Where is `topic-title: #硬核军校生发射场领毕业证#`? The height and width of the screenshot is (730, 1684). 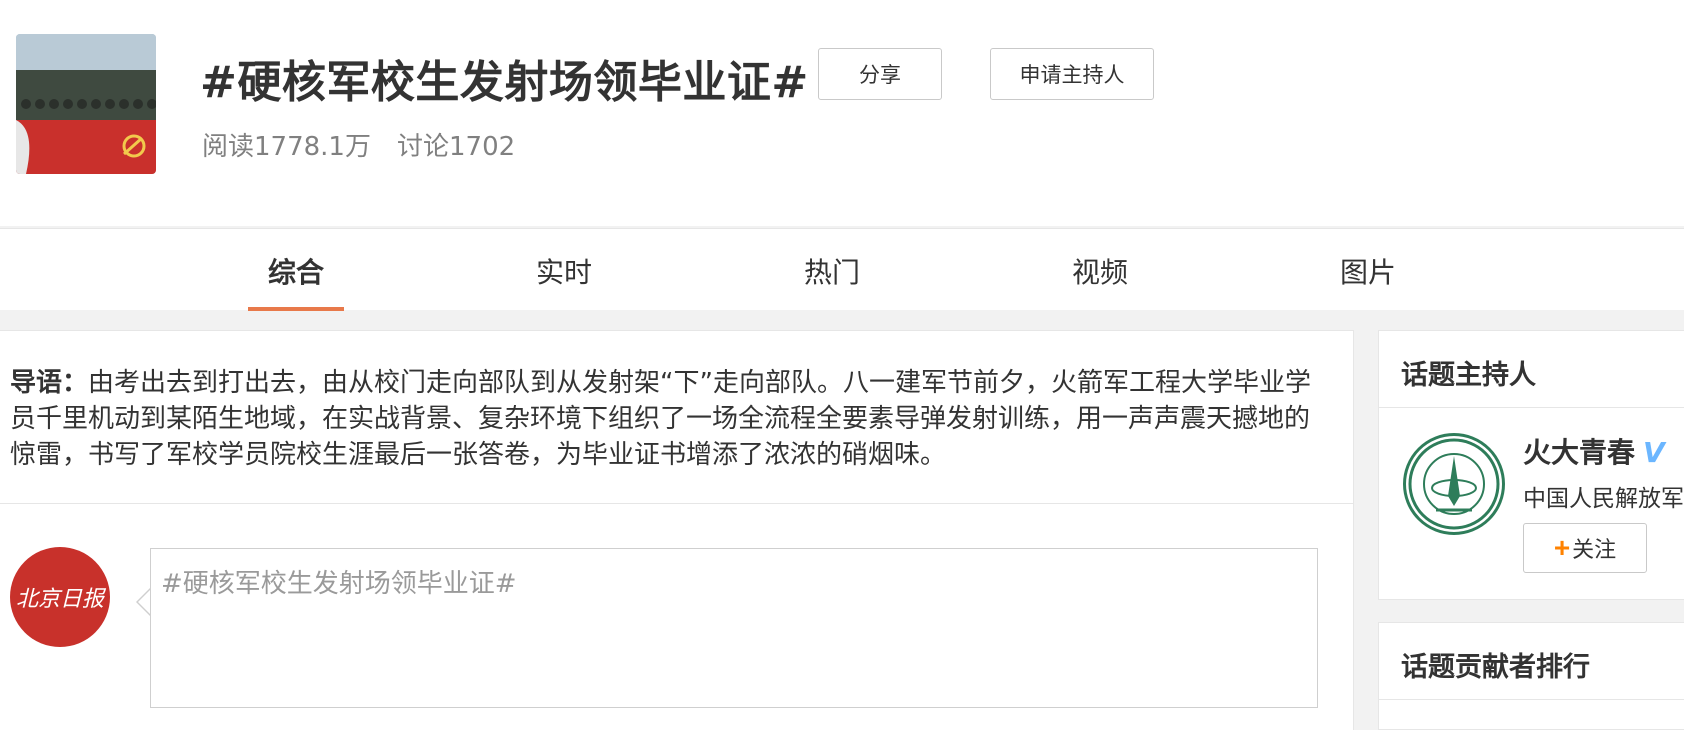
topic-title: #硬核军校生发射场领毕业证# is located at coordinates (504, 82).